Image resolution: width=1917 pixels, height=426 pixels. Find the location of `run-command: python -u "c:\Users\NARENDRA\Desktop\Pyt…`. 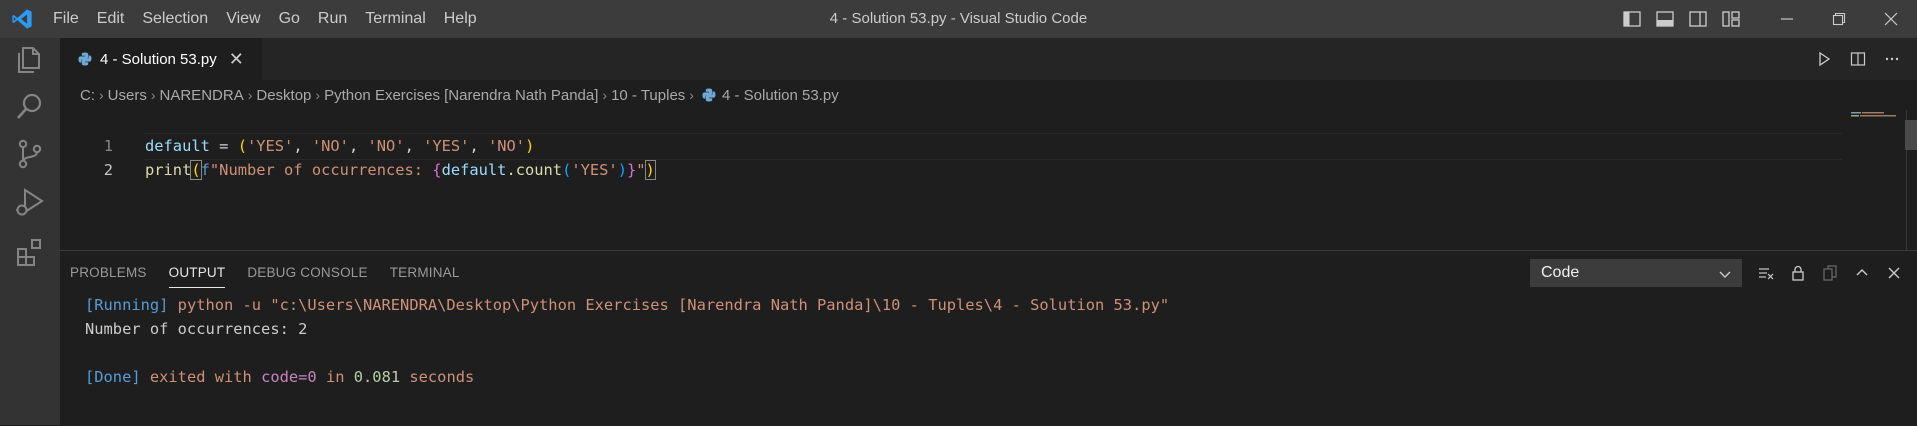

run-command: python -u "c:\Users\NARENDRA\Desktop\Pyt… is located at coordinates (669, 305).